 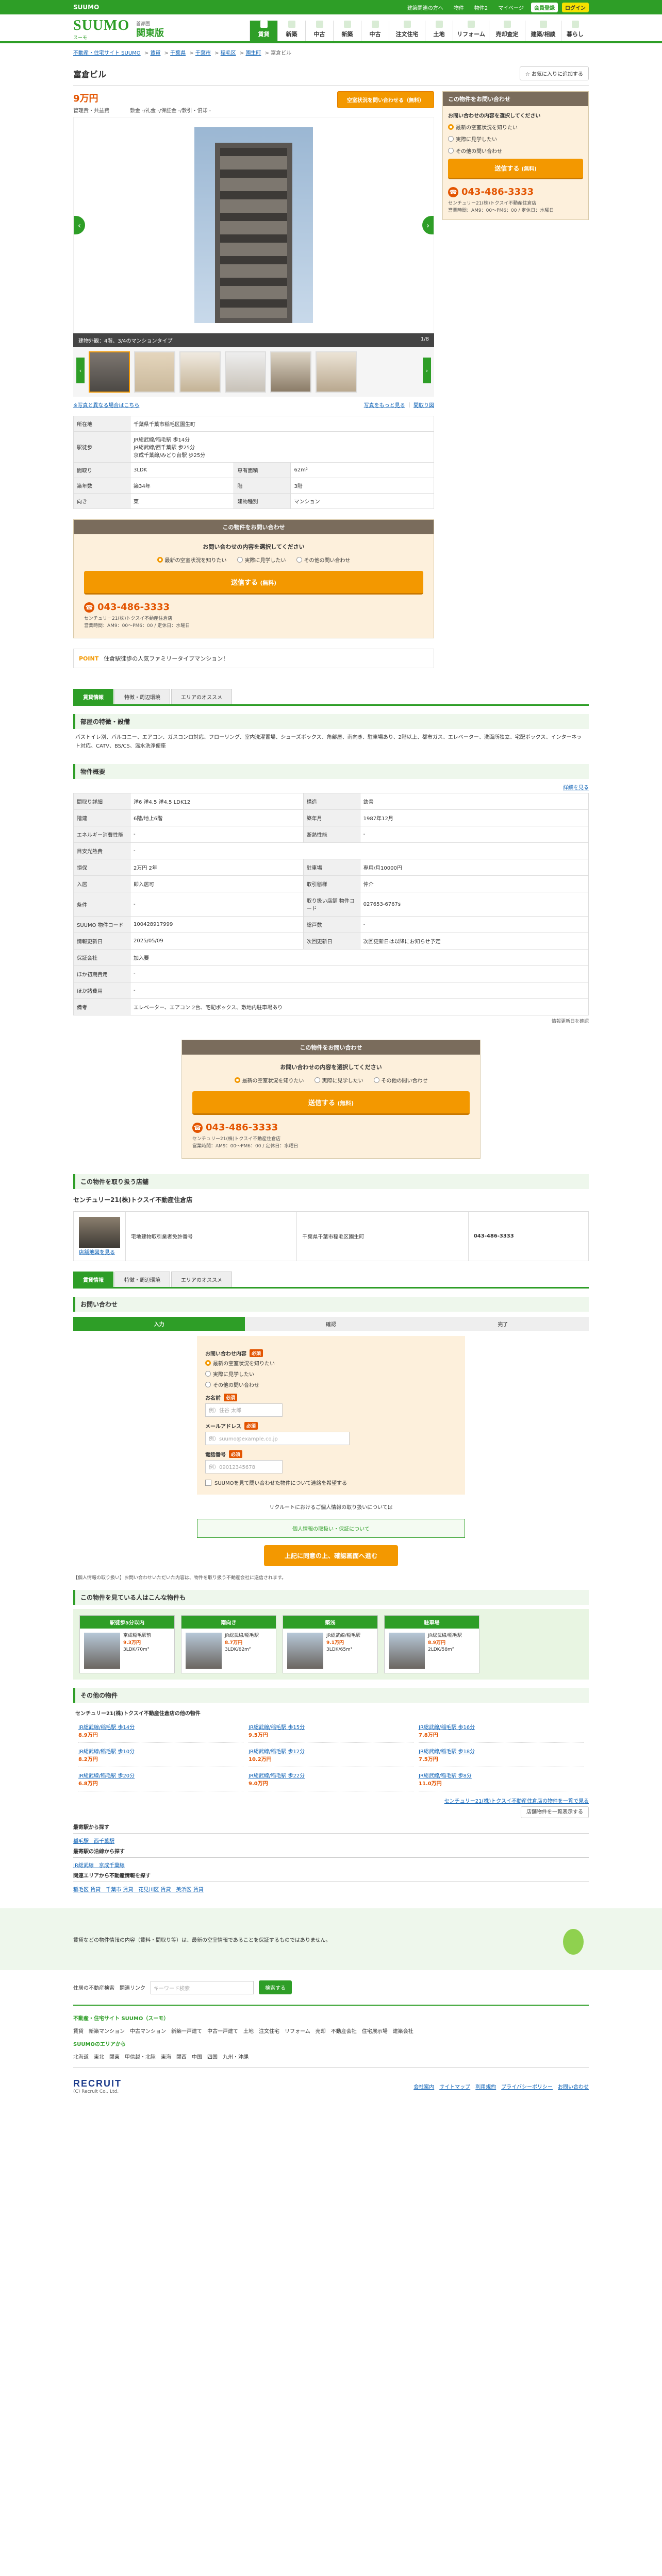 What do you see at coordinates (331, 1384) in the screenshot?
I see `form-radio-other: その他の問い合わせ` at bounding box center [331, 1384].